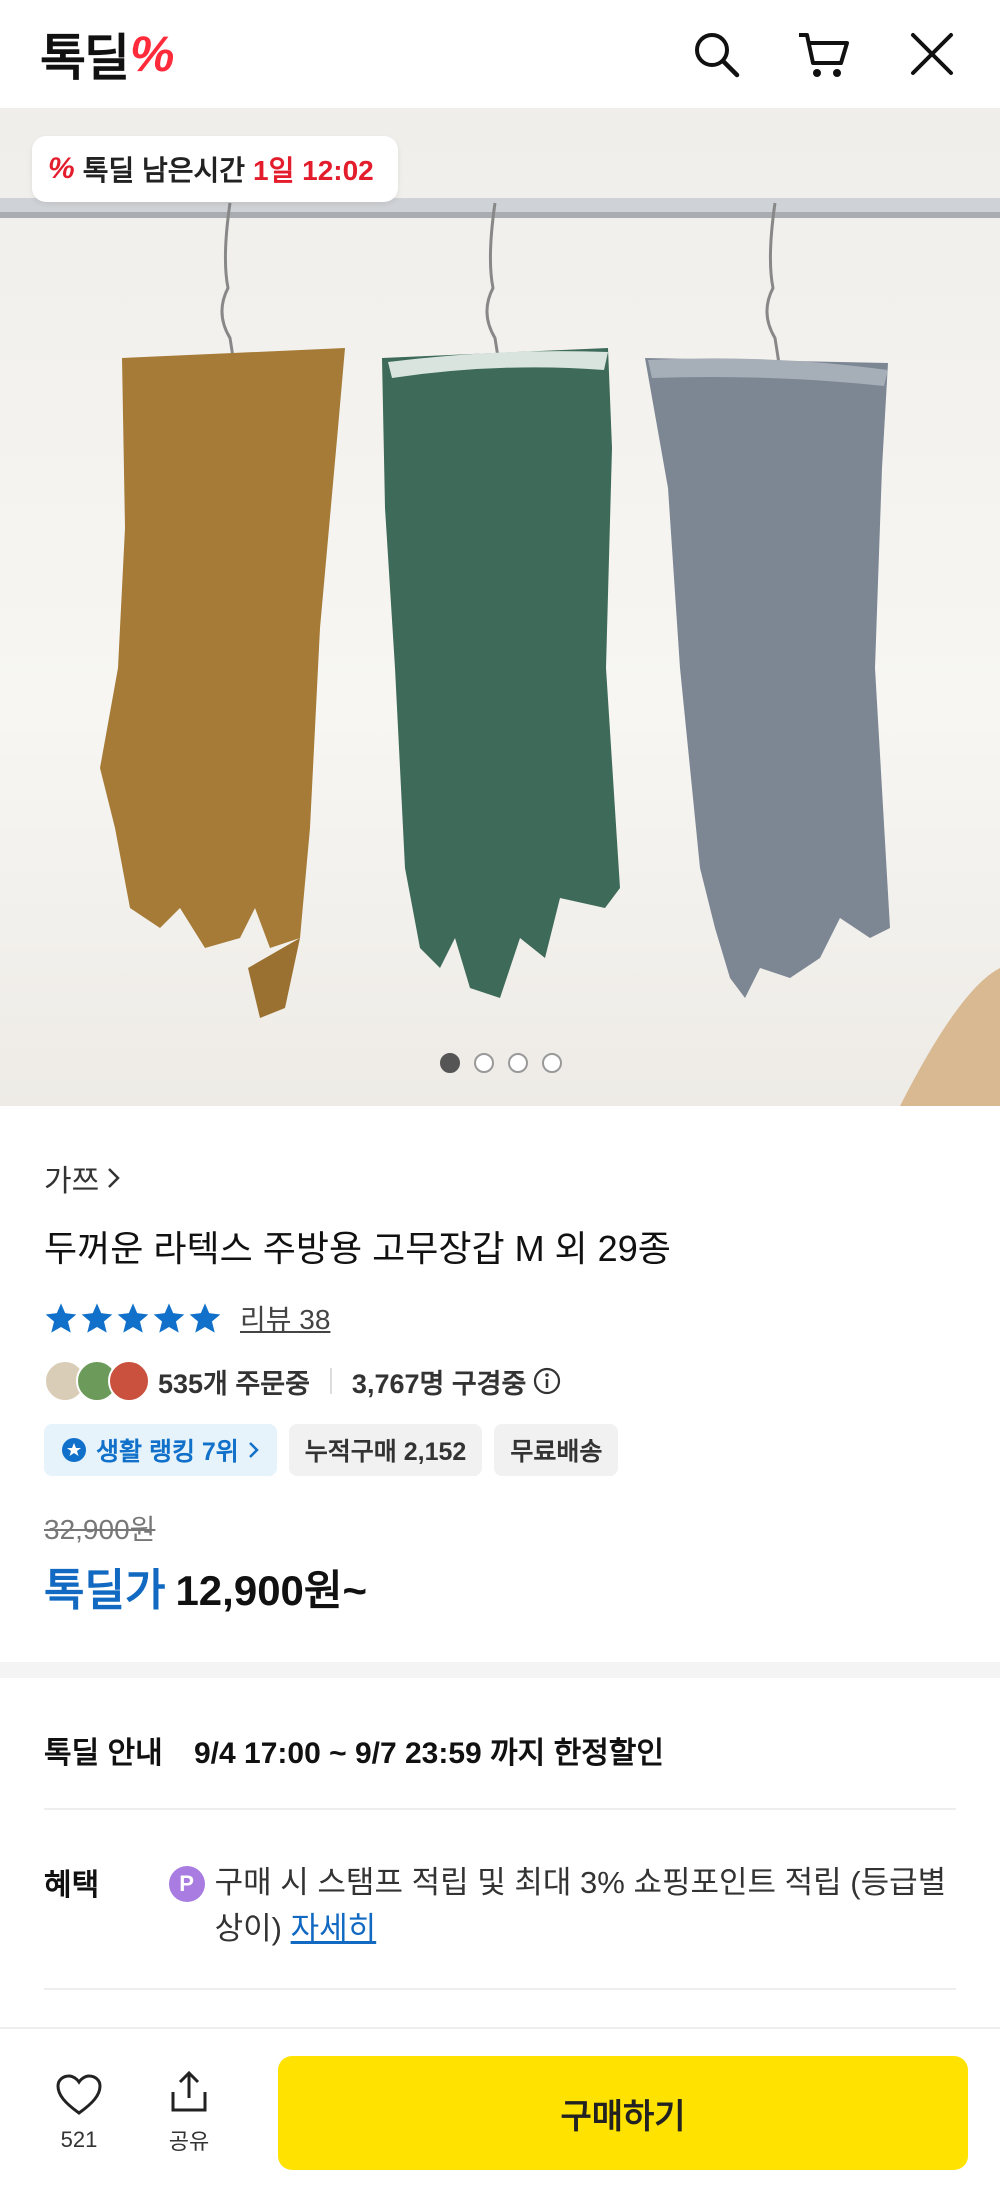 The width and height of the screenshot is (1000, 2197). Describe the element at coordinates (385, 1450) in the screenshot. I see `cumulative-purchase-chip: 누적구매 2,152` at that location.